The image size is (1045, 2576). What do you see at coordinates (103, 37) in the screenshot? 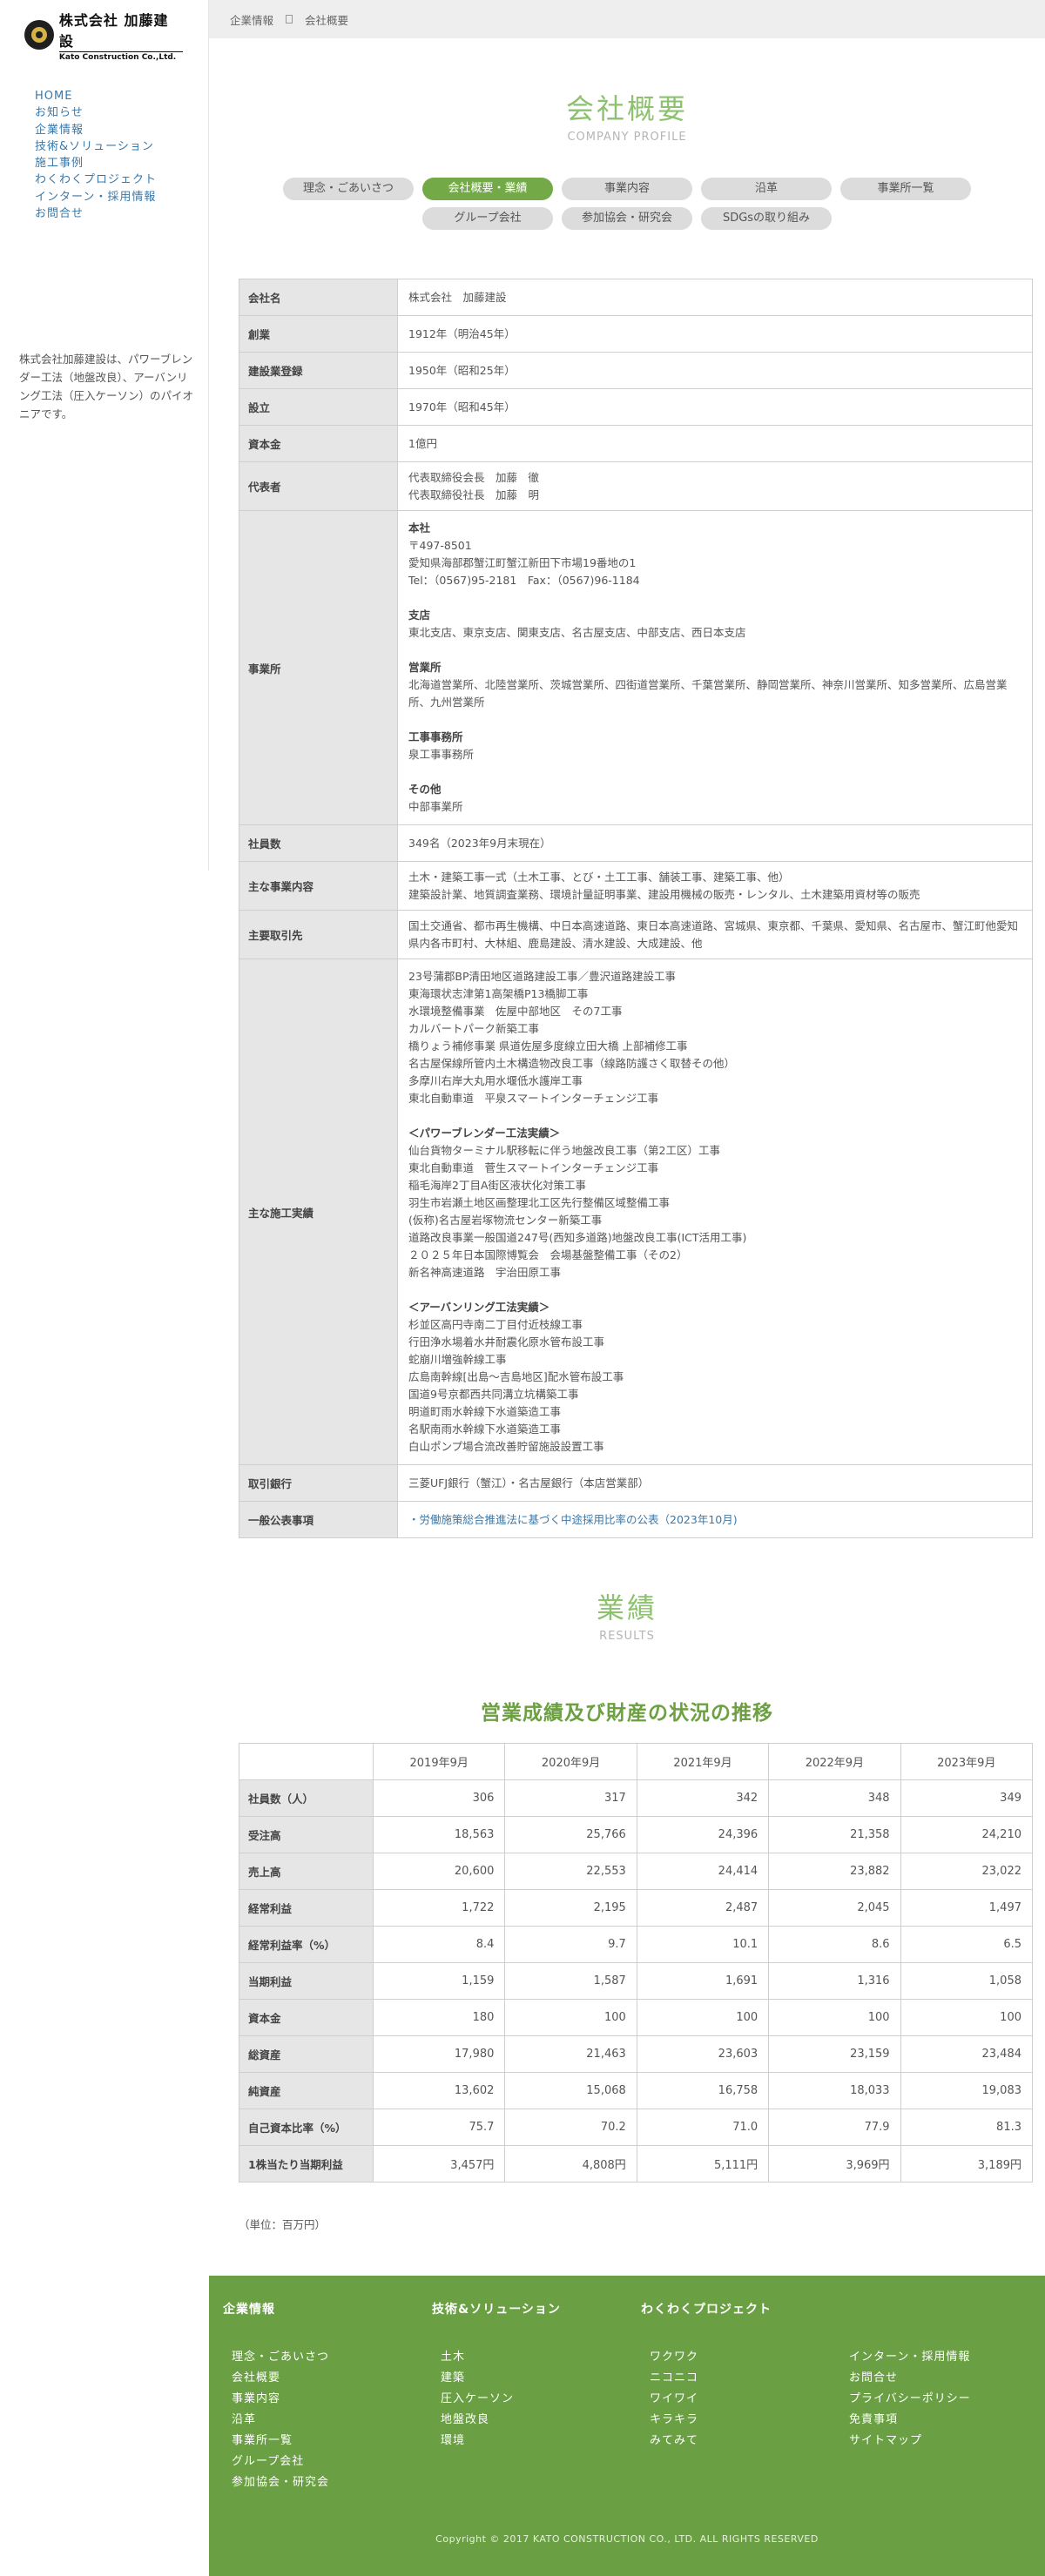
I see `company-logo: 株式会社 加藤建設 Kato Construction Co.,Ltd.` at bounding box center [103, 37].